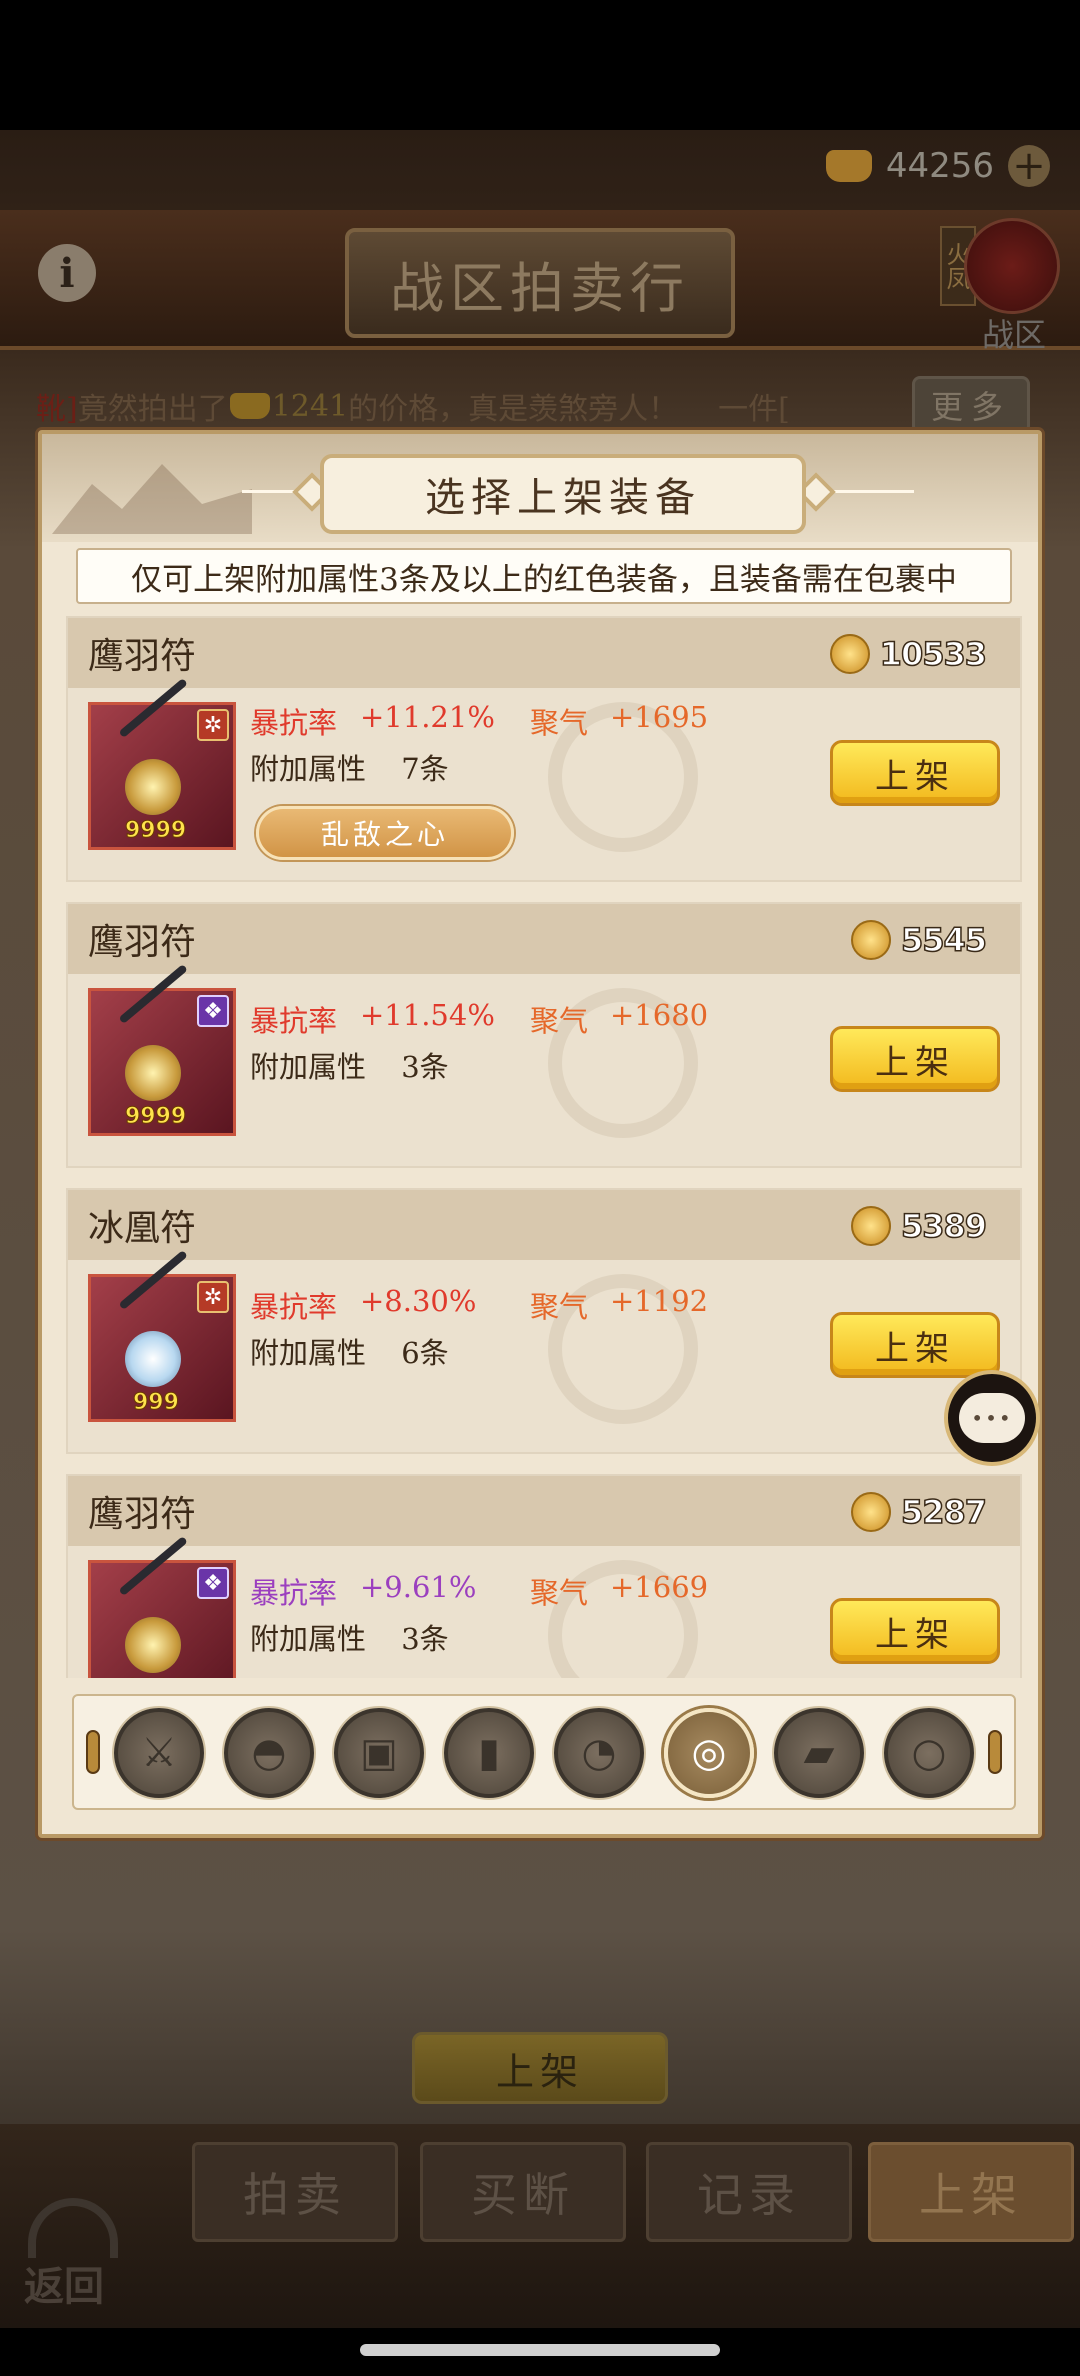 This screenshot has width=1080, height=2376. What do you see at coordinates (659, 717) in the screenshot?
I see `stat2-value: +1695` at bounding box center [659, 717].